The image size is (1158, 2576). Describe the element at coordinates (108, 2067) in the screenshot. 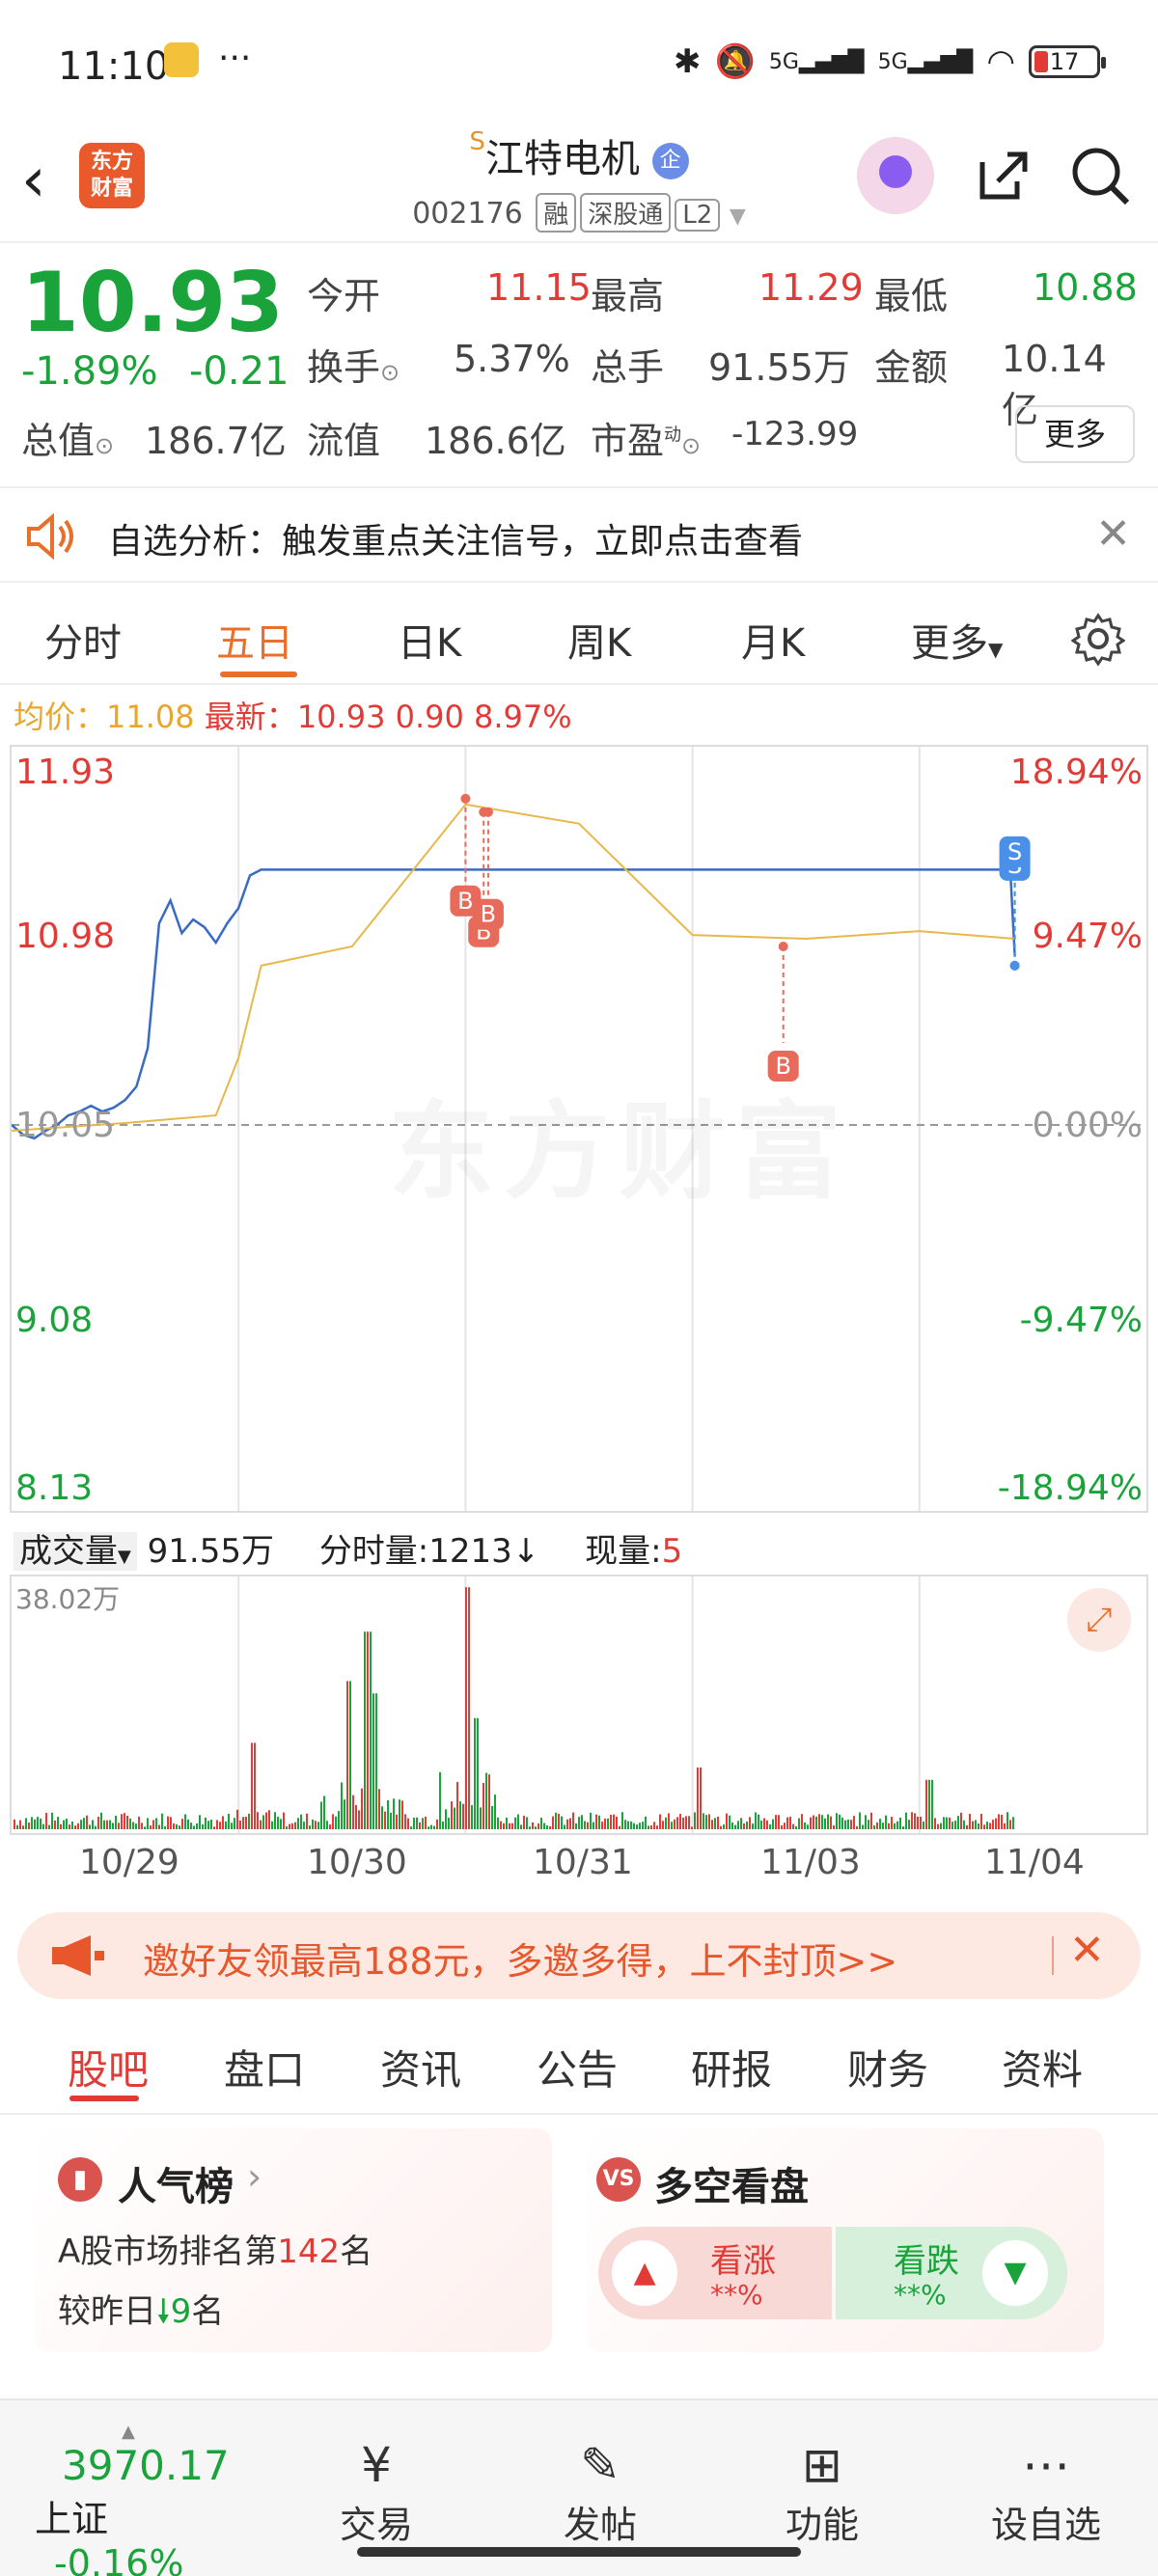

I see `tab-guba: 股吧` at that location.